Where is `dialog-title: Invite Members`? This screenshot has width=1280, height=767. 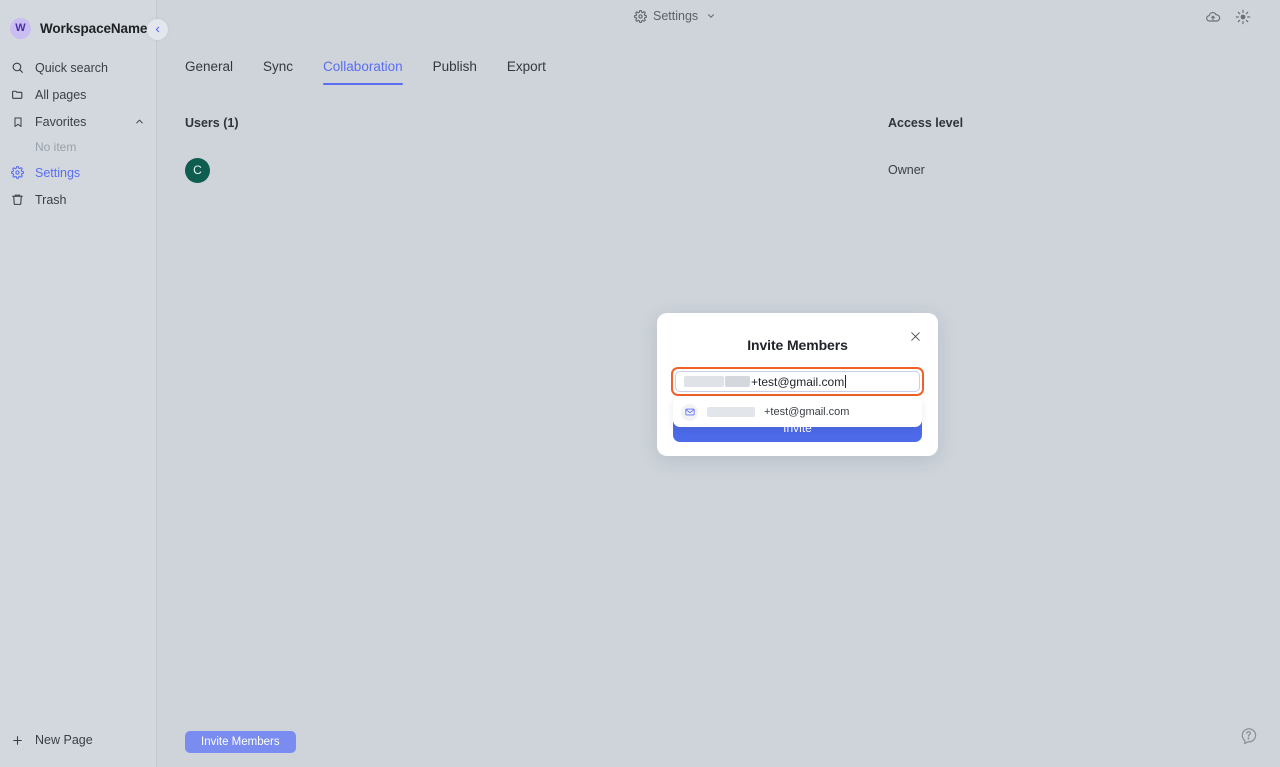
dialog-title: Invite Members is located at coordinates (797, 345).